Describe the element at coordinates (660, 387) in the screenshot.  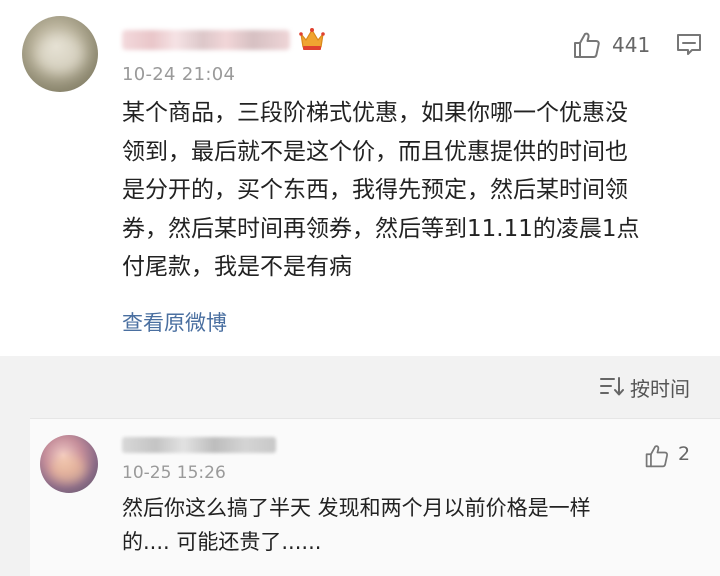
I see `sort-by-time-button: 按时间` at that location.